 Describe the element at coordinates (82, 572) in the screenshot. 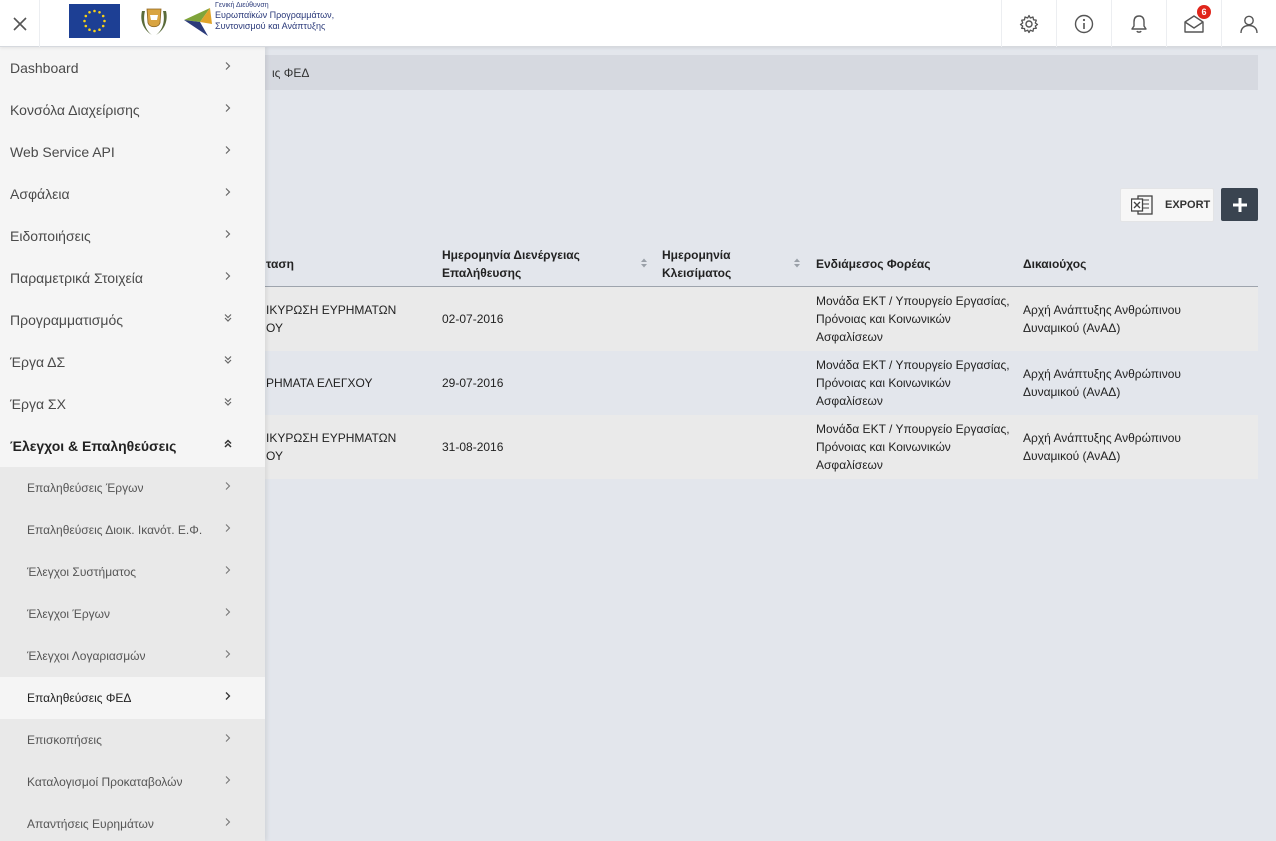

I see `sidebar-item-label: Έλεγχοι Συστήματος` at that location.